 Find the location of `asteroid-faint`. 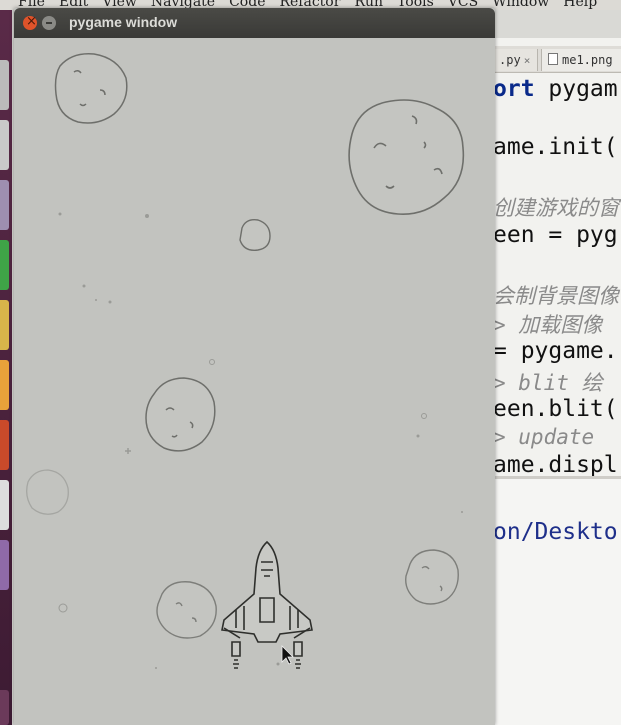

asteroid-faint is located at coordinates (47, 492).